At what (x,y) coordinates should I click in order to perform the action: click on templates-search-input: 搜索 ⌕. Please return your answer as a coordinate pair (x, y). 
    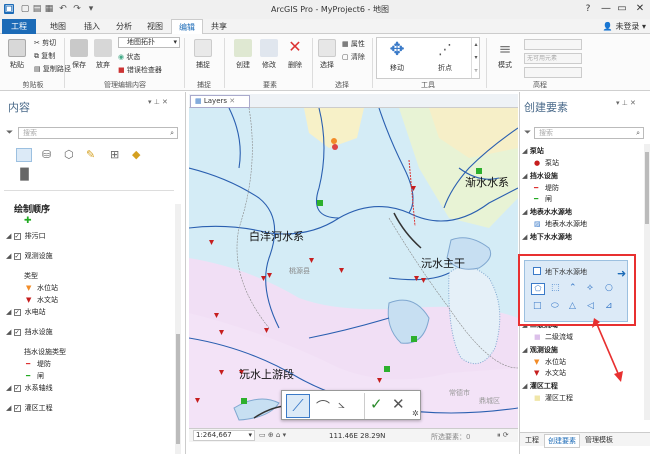
    Looking at the image, I should click on (589, 133).